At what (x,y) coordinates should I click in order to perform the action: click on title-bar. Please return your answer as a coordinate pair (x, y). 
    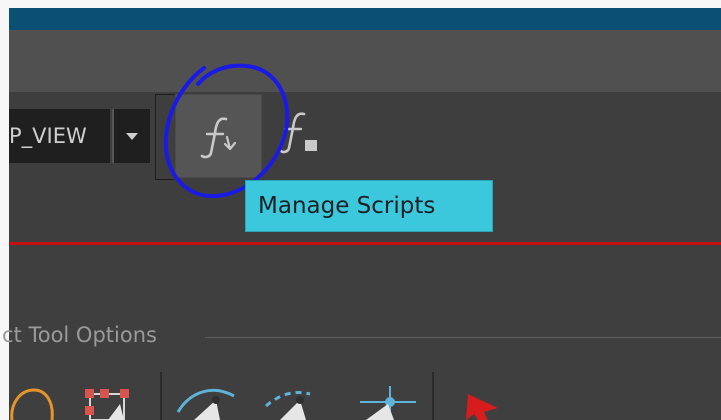
    Looking at the image, I should click on (365, 15).